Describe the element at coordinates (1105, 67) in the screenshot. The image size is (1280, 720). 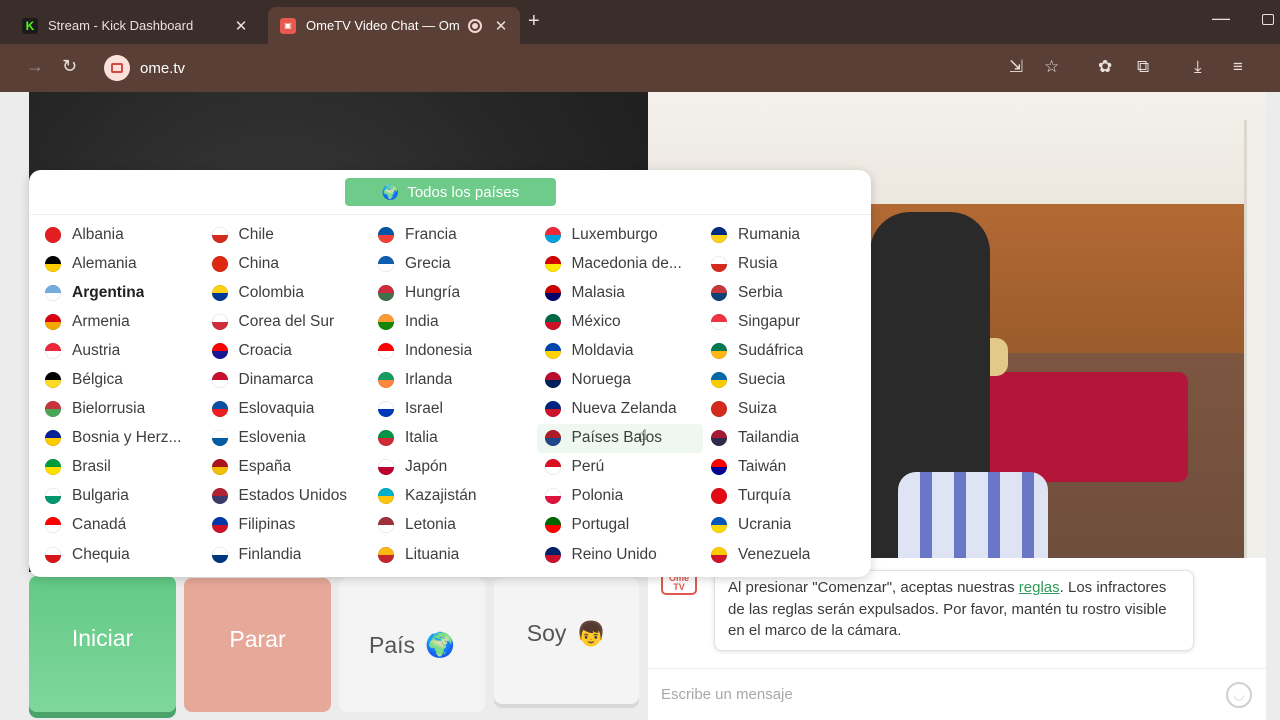
I see `extension-icon: ✿` at that location.